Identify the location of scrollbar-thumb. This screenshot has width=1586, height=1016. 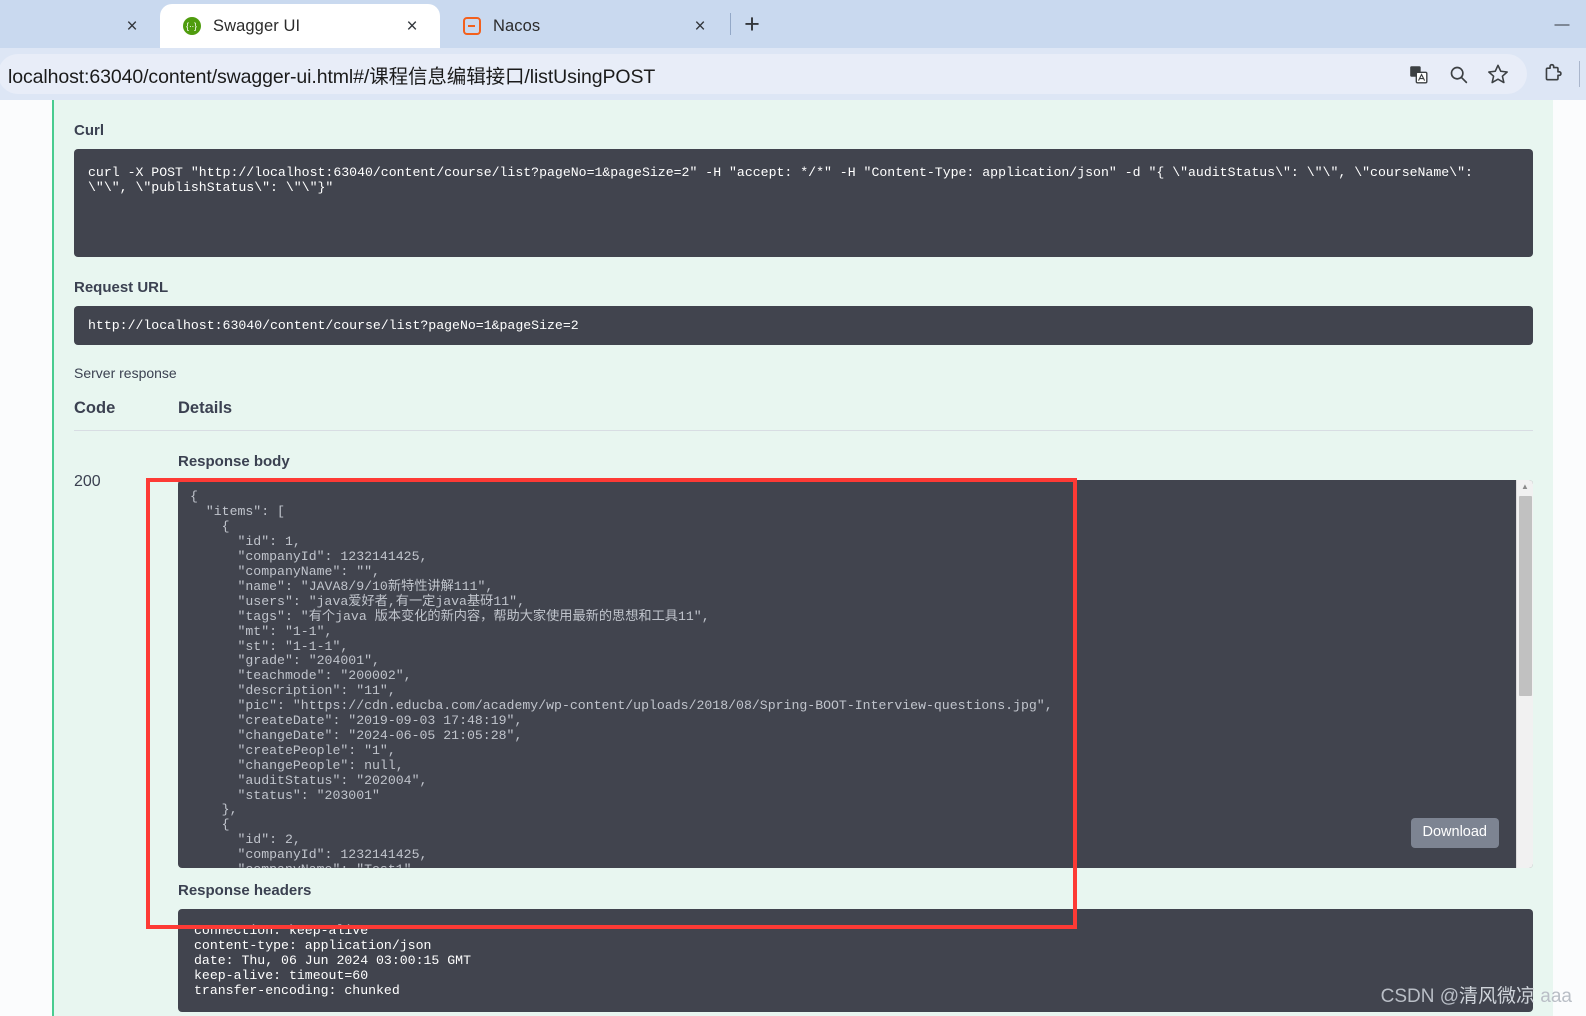
(1525, 596).